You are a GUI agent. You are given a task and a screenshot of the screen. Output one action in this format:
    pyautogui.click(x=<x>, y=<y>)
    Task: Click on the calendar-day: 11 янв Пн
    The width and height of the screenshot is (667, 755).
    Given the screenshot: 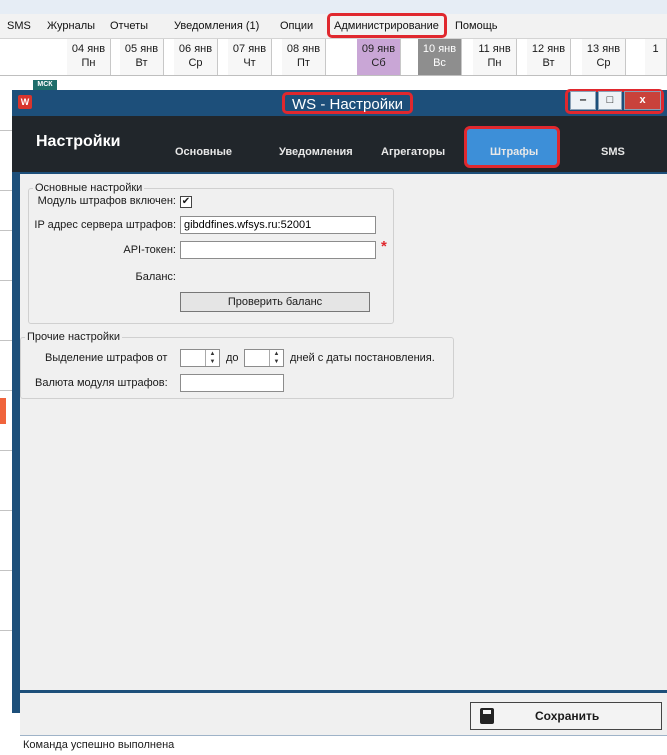 What is the action you would take?
    pyautogui.click(x=495, y=57)
    